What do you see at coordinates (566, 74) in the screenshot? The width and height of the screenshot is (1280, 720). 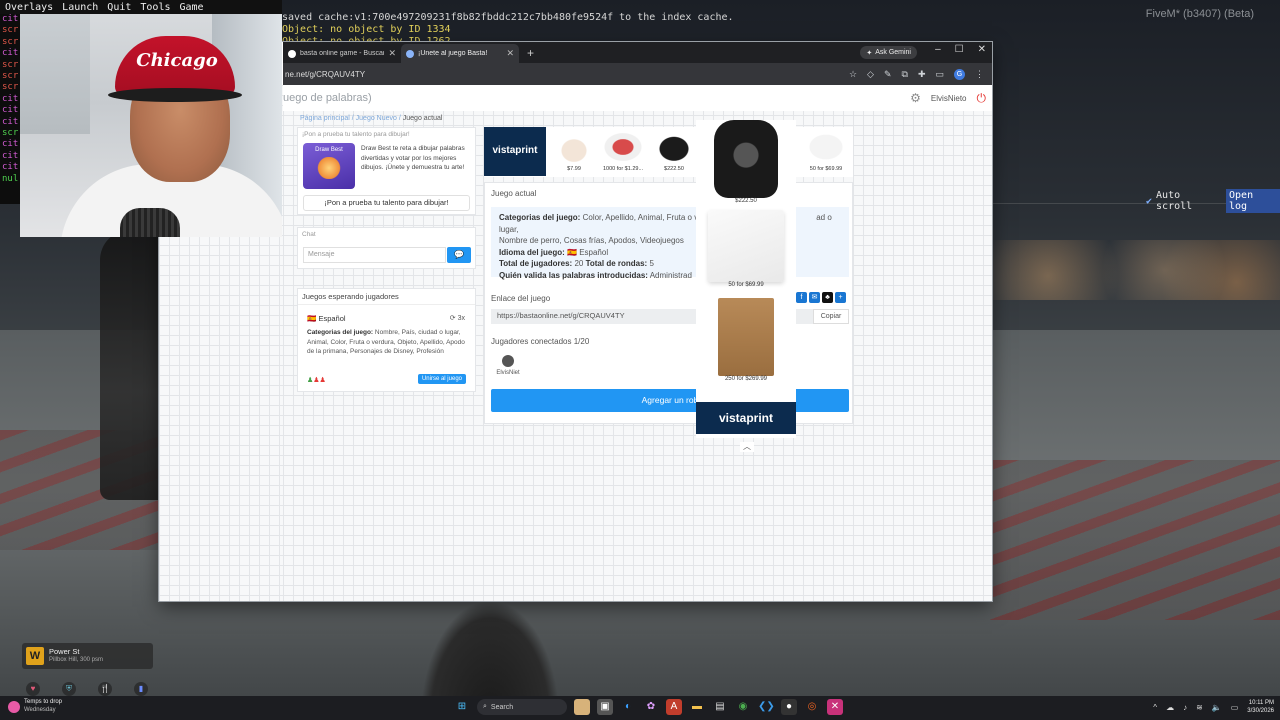 I see `address-bar: ne.net/g/CRQAUV4TY` at bounding box center [566, 74].